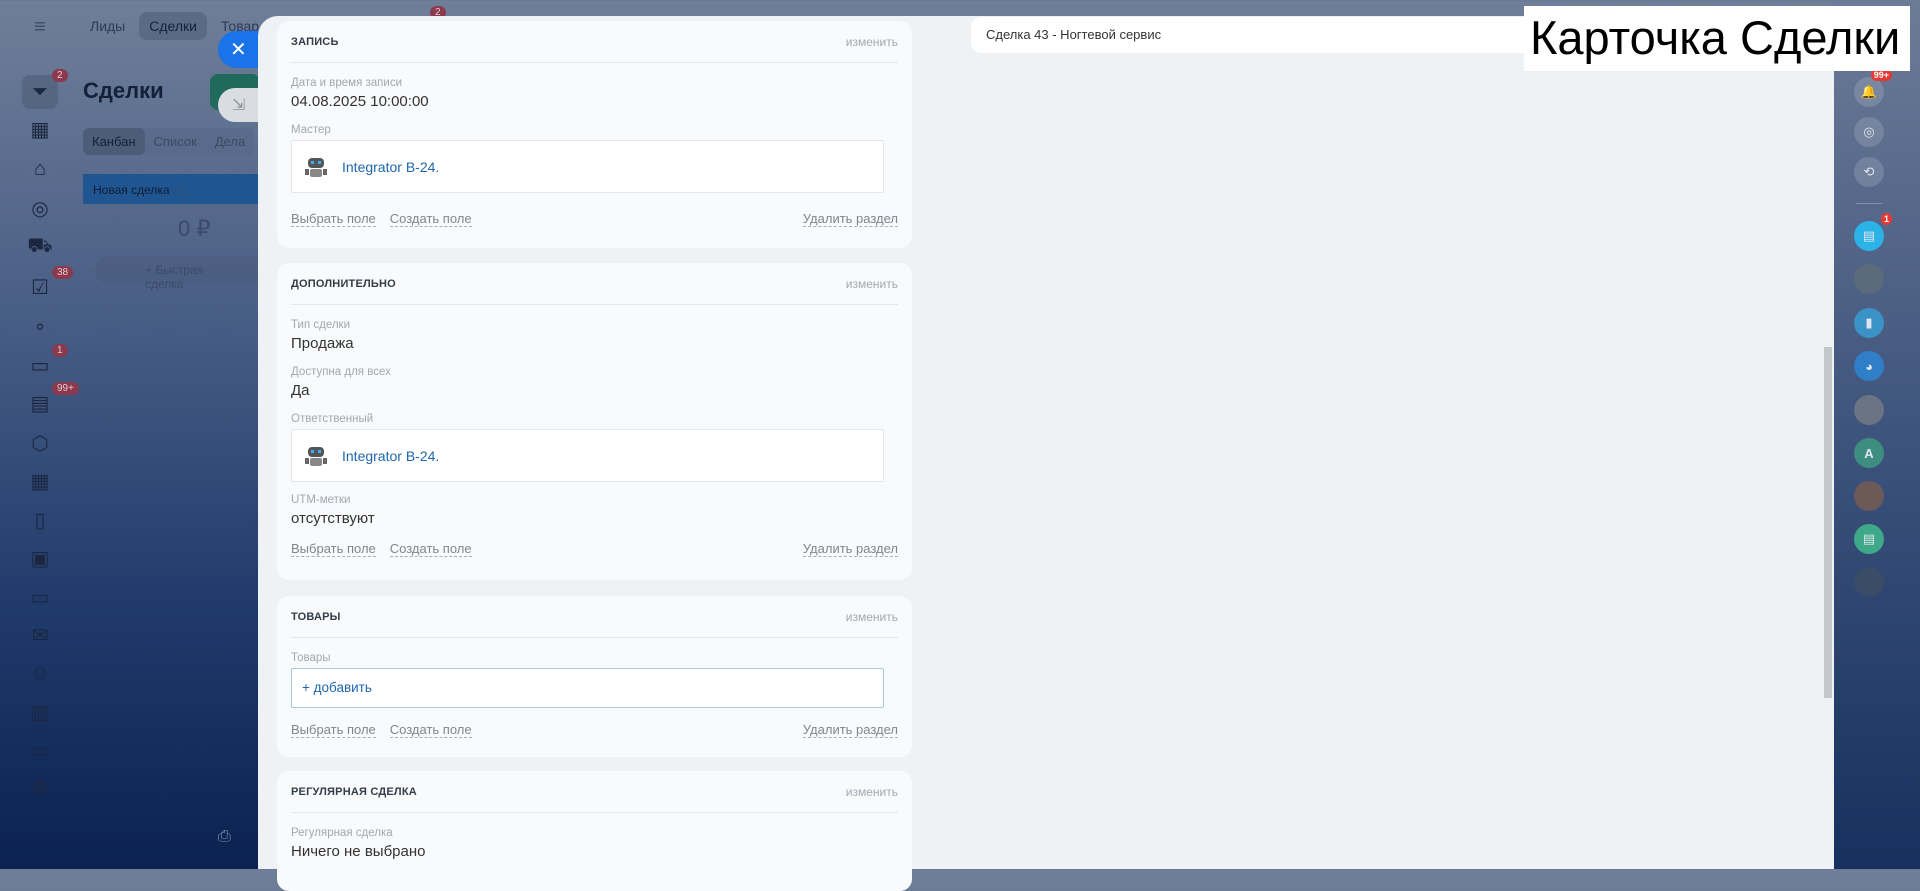 The image size is (1920, 891). What do you see at coordinates (333, 518) in the screenshot?
I see `utm-value: отсутствуют` at bounding box center [333, 518].